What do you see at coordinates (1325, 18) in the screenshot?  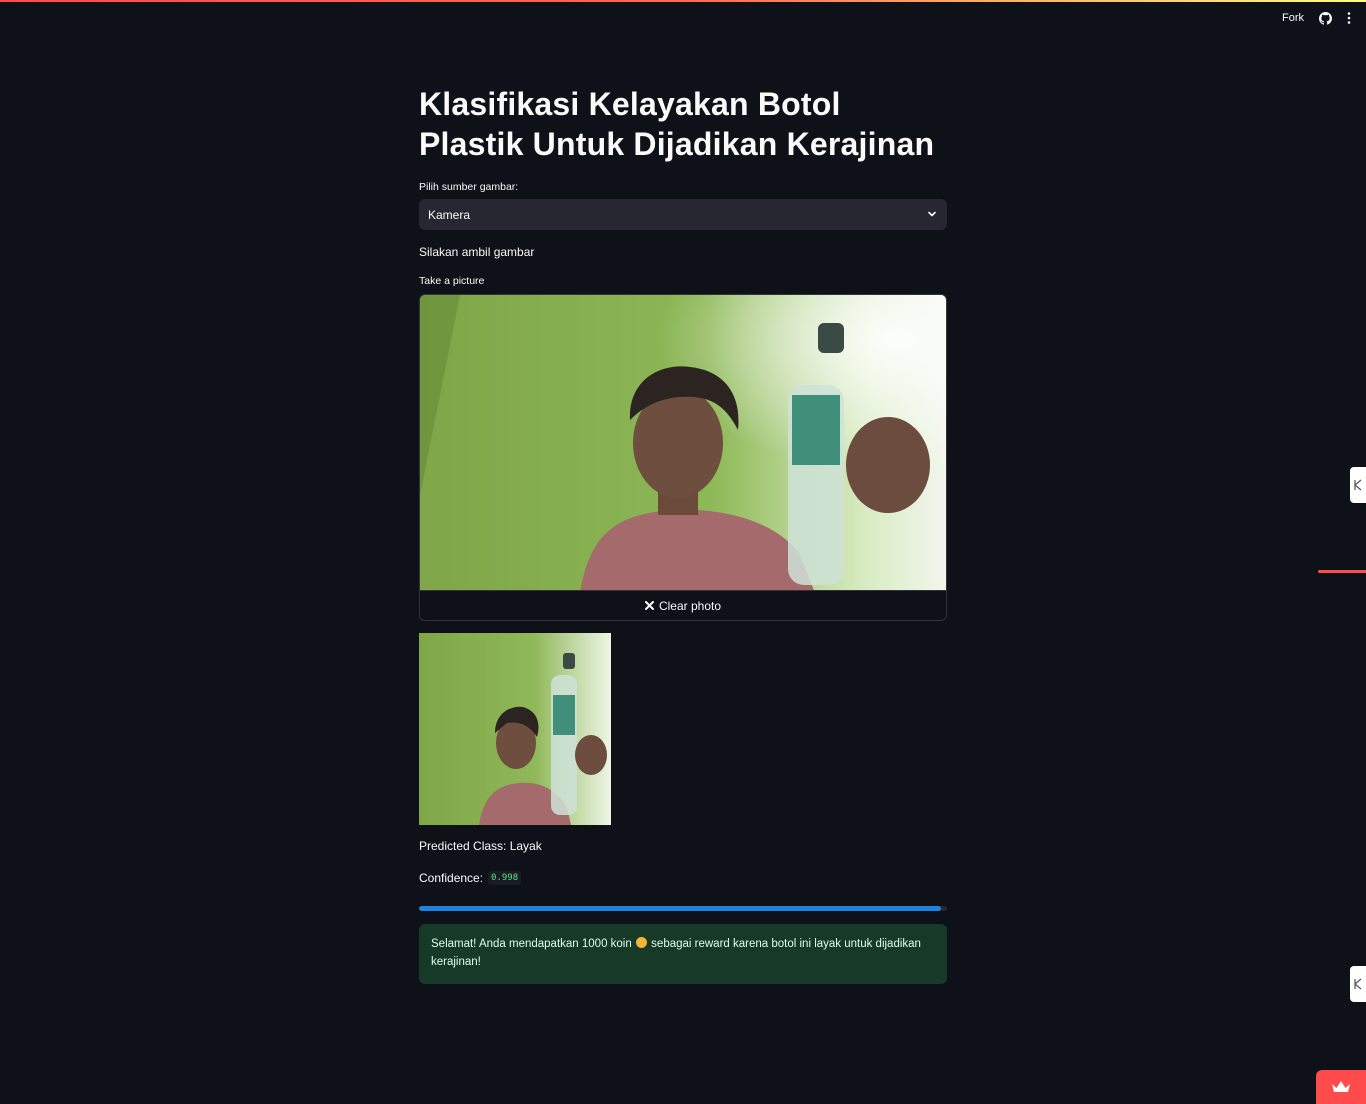 I see `github-icon` at bounding box center [1325, 18].